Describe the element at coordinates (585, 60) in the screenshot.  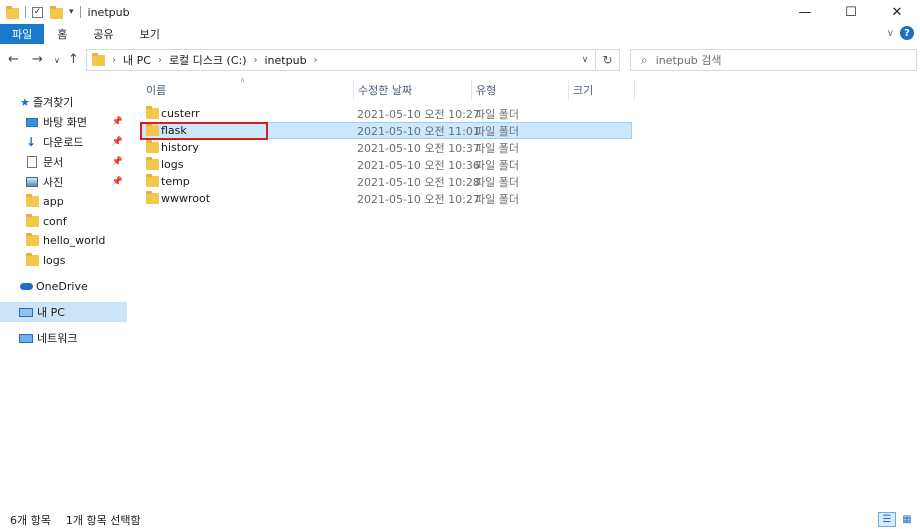
I see `address-dropdown-icon: ∨` at that location.